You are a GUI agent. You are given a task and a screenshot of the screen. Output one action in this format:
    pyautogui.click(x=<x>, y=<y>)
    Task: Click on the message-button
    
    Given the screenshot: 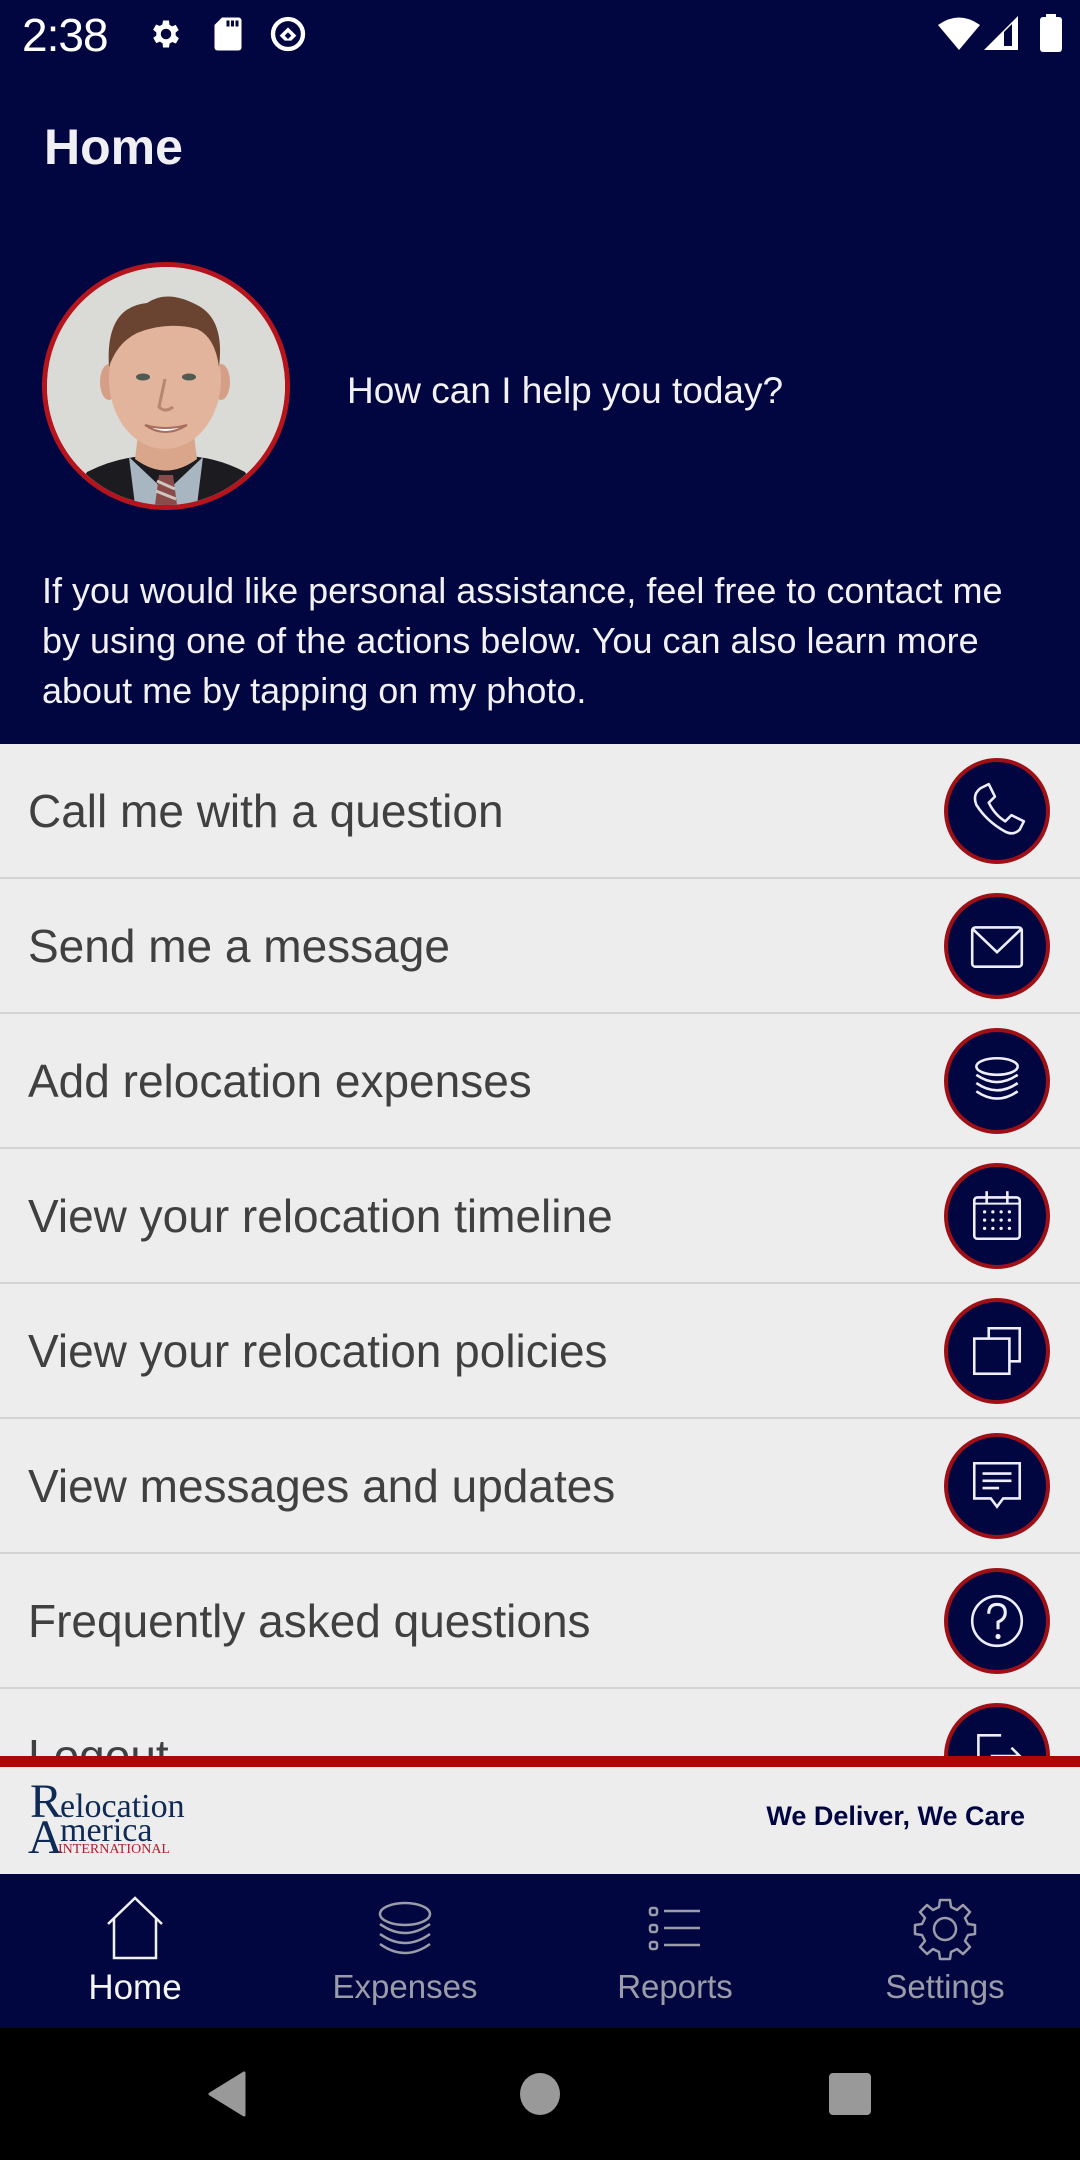 What is the action you would take?
    pyautogui.click(x=997, y=945)
    